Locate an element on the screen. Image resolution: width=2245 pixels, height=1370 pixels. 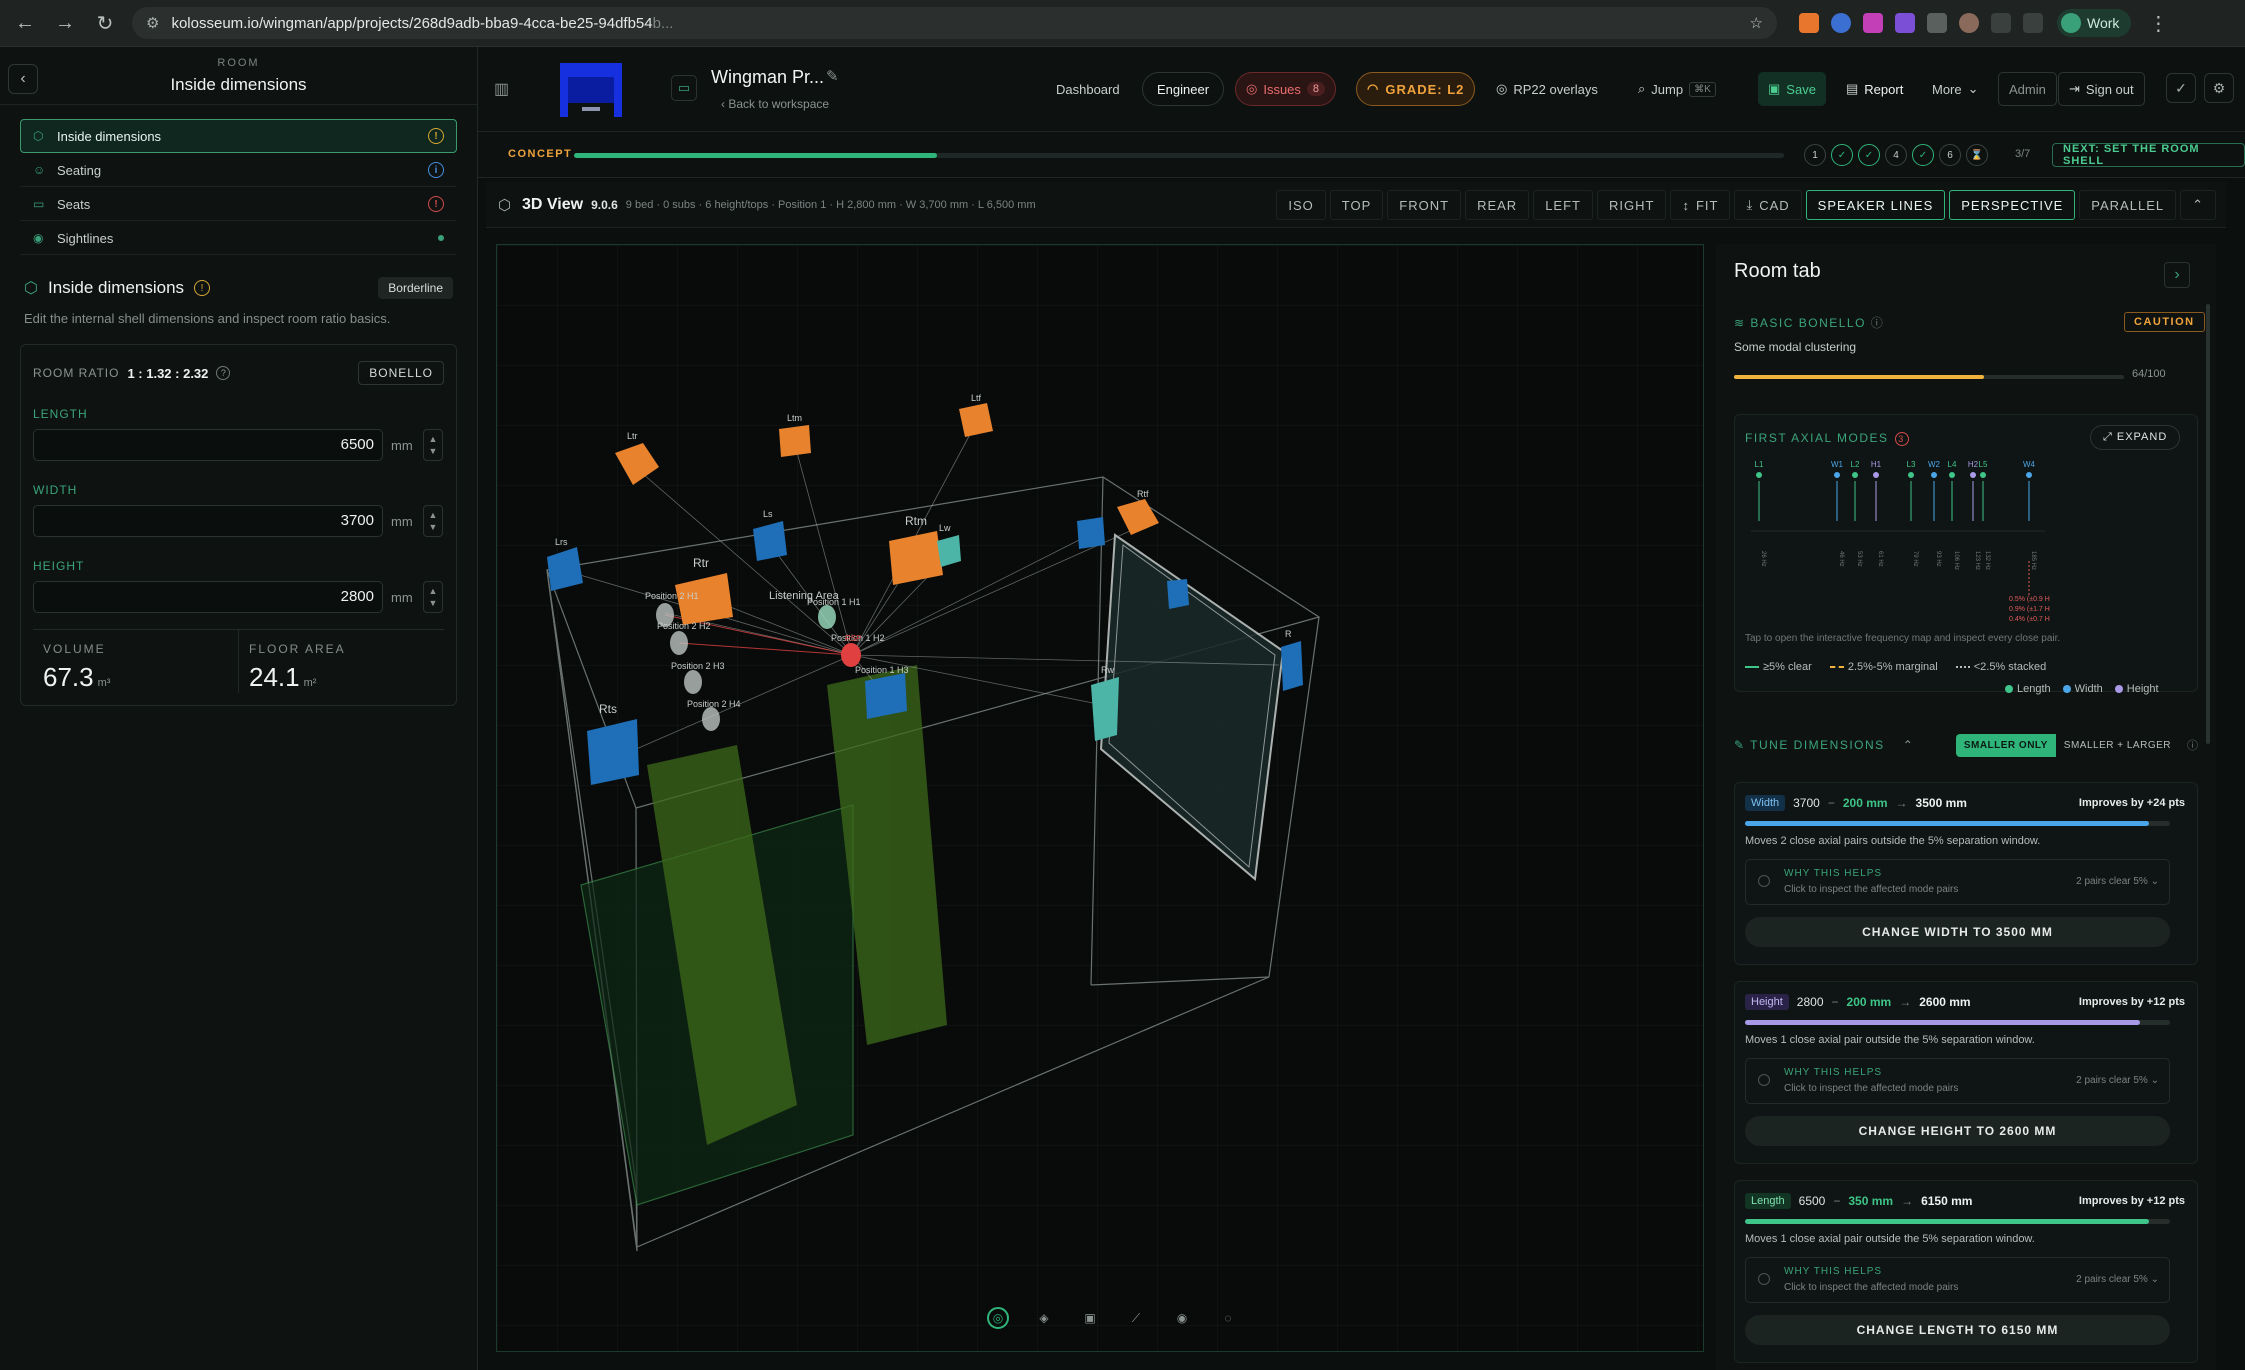
info-icon is located at coordinates (1764, 881).